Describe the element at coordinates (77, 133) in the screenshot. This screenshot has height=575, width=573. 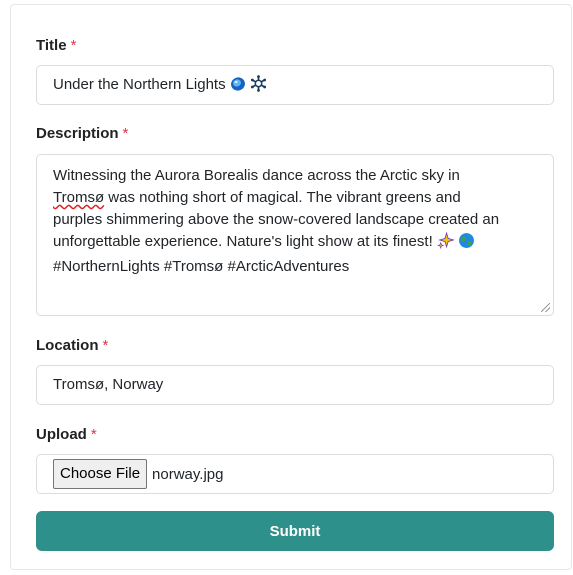
I see `description-label-text: Description` at that location.